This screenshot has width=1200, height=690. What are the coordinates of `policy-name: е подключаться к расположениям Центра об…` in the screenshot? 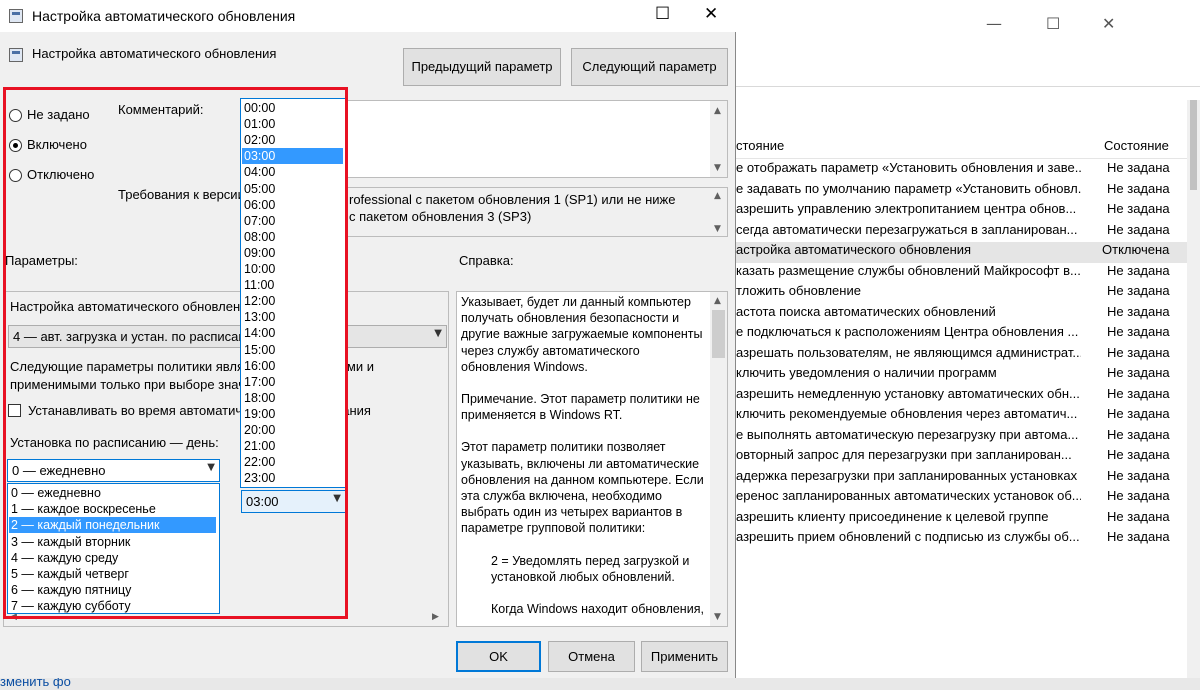 It's located at (907, 331).